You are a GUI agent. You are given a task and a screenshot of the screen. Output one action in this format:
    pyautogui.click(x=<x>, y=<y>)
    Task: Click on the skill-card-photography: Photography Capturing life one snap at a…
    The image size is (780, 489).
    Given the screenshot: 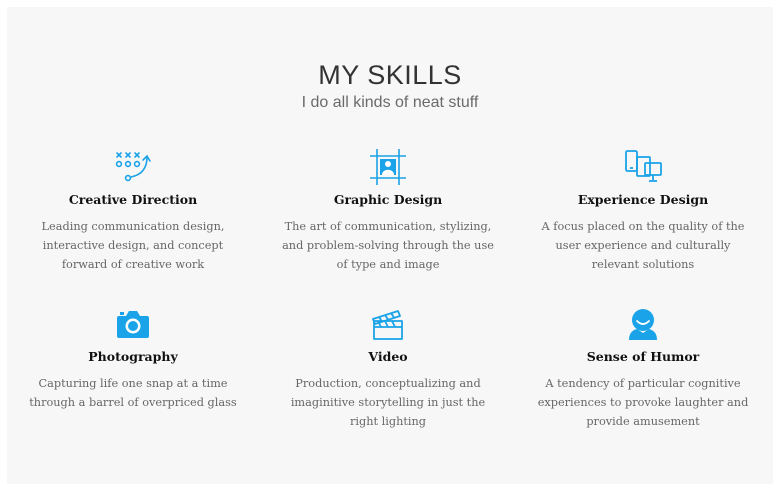 What is the action you would take?
    pyautogui.click(x=133, y=359)
    